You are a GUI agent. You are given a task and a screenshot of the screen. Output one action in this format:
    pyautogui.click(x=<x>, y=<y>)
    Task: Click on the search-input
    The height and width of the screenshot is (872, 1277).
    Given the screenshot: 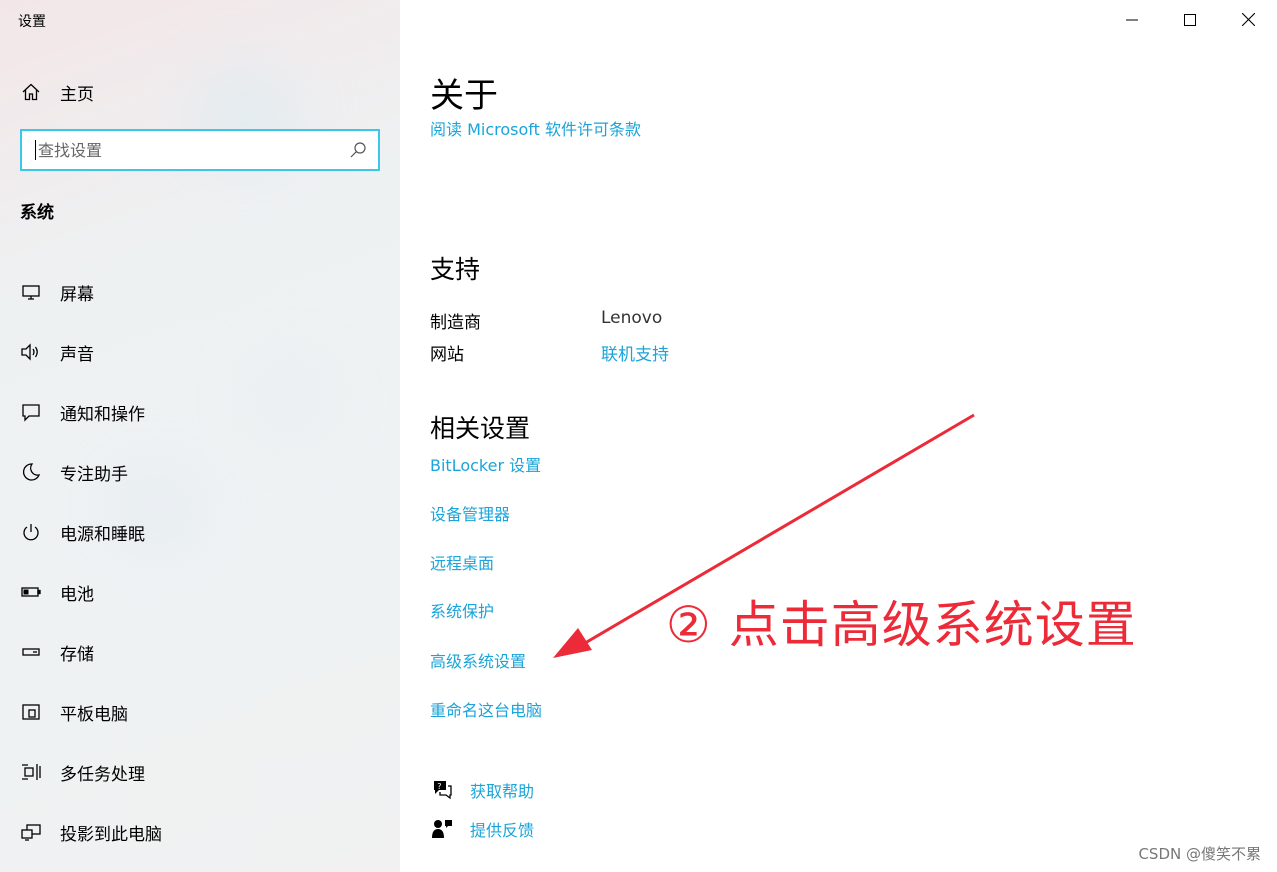 What is the action you would take?
    pyautogui.click(x=193, y=150)
    